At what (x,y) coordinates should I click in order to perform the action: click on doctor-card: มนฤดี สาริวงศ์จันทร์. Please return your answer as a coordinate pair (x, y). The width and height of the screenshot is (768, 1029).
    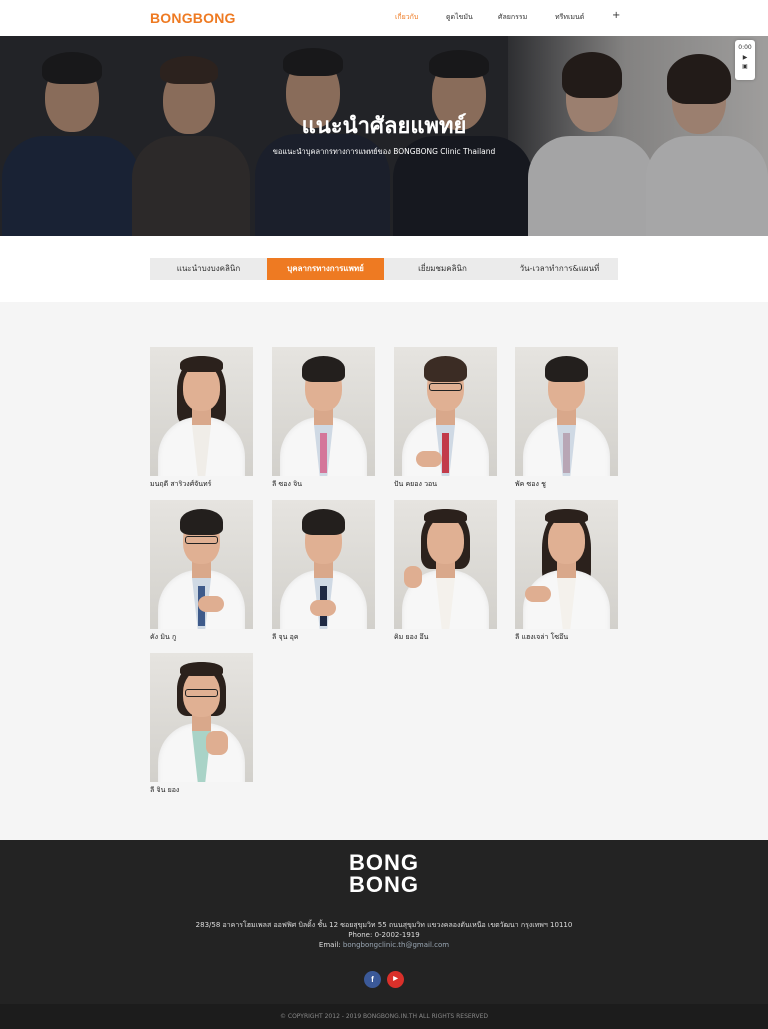
    Looking at the image, I should click on (201, 418).